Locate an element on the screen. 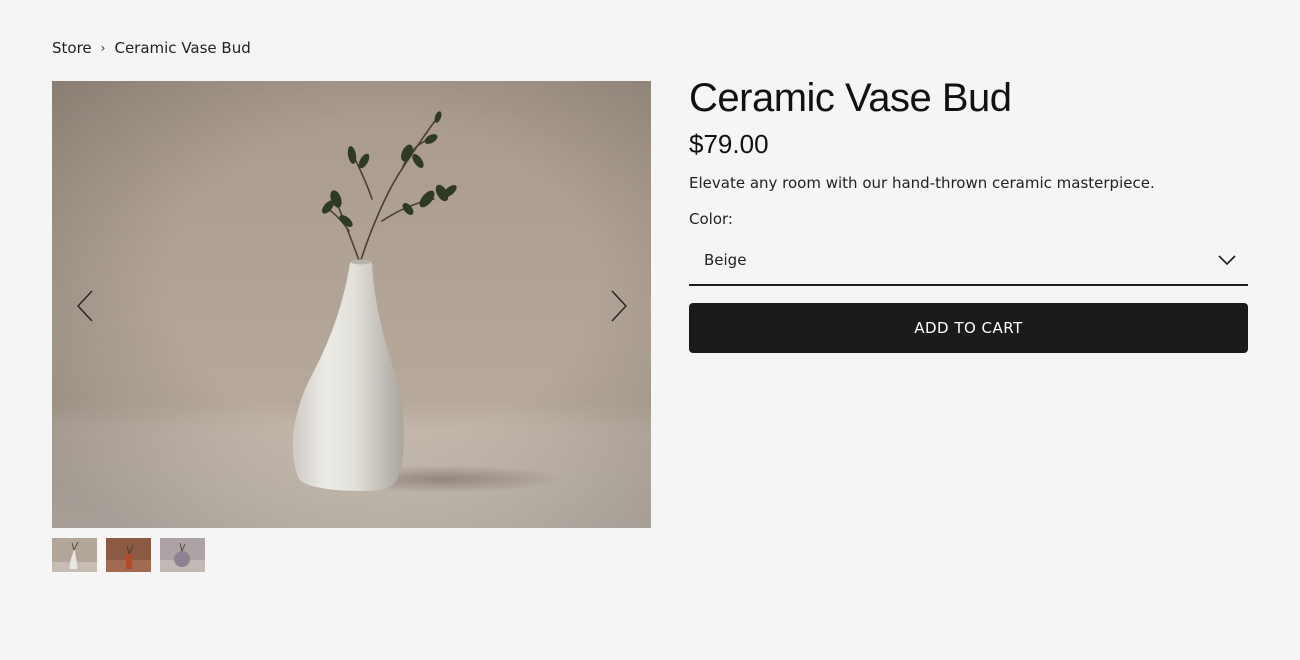 This screenshot has width=1300, height=660. color-select-value: Beige is located at coordinates (725, 260).